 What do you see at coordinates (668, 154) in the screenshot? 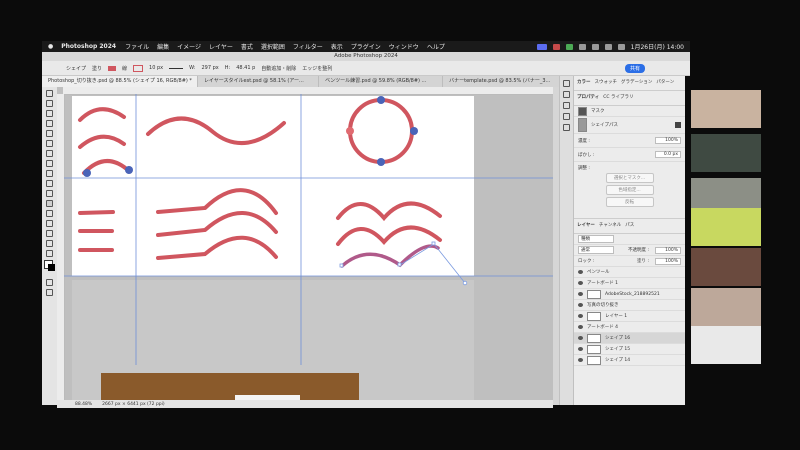
I see `feather-input: 0.0 px` at bounding box center [668, 154].